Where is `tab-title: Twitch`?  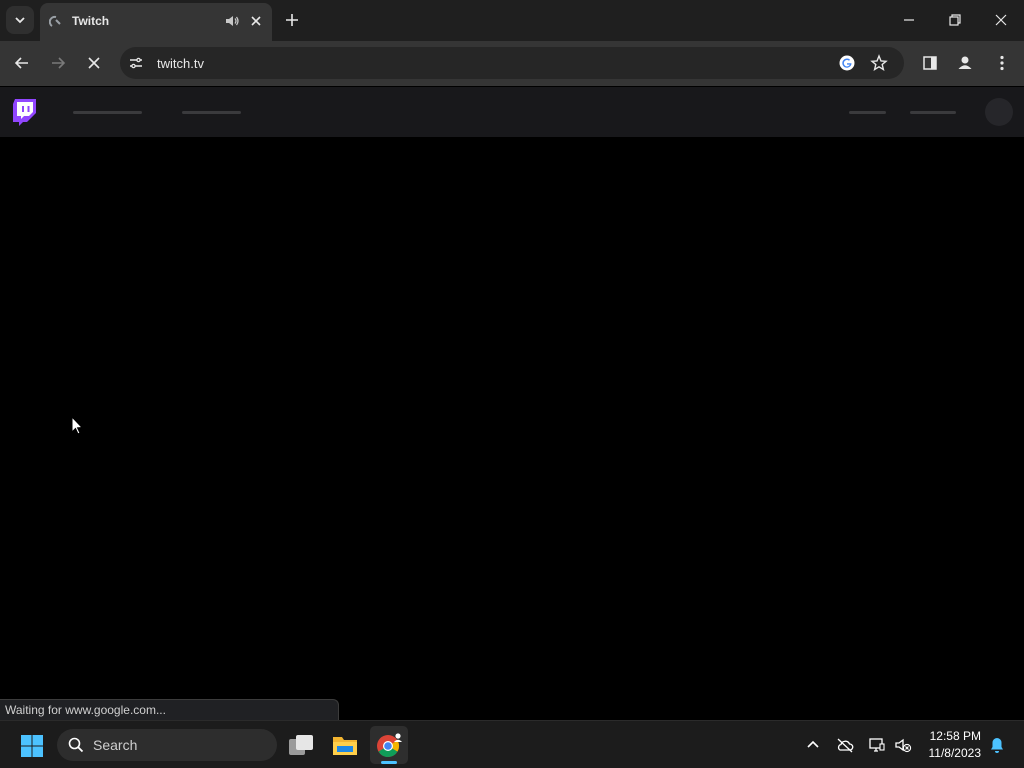 tab-title: Twitch is located at coordinates (91, 21).